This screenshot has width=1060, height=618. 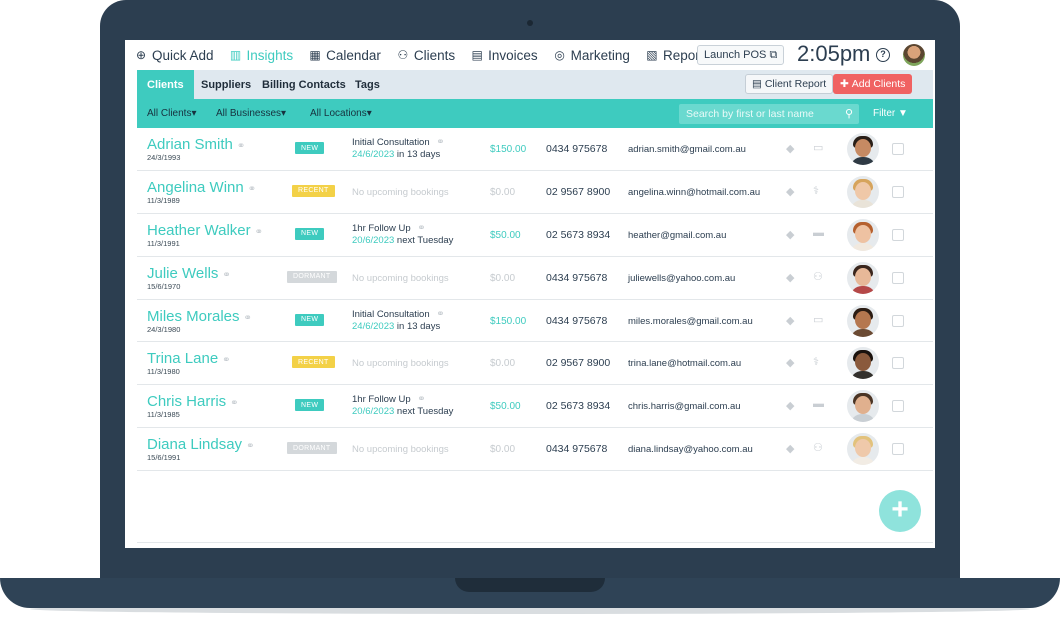 What do you see at coordinates (196, 144) in the screenshot?
I see `client-name-link: Adrian Smith ⚭` at bounding box center [196, 144].